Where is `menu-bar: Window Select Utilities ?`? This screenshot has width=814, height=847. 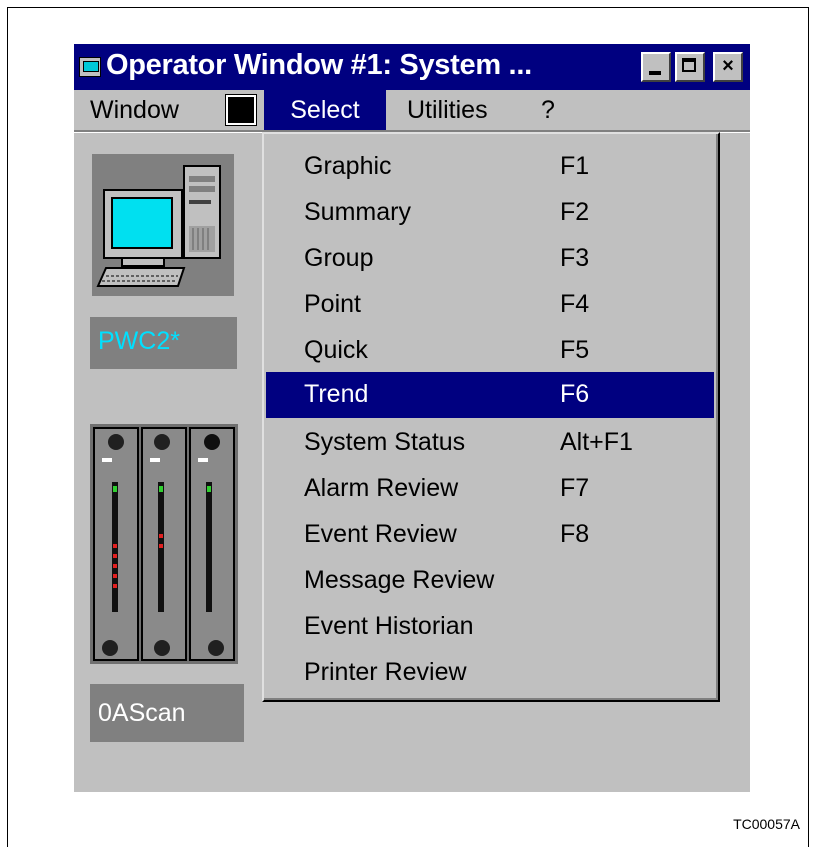
menu-bar: Window Select Utilities ? is located at coordinates (412, 110).